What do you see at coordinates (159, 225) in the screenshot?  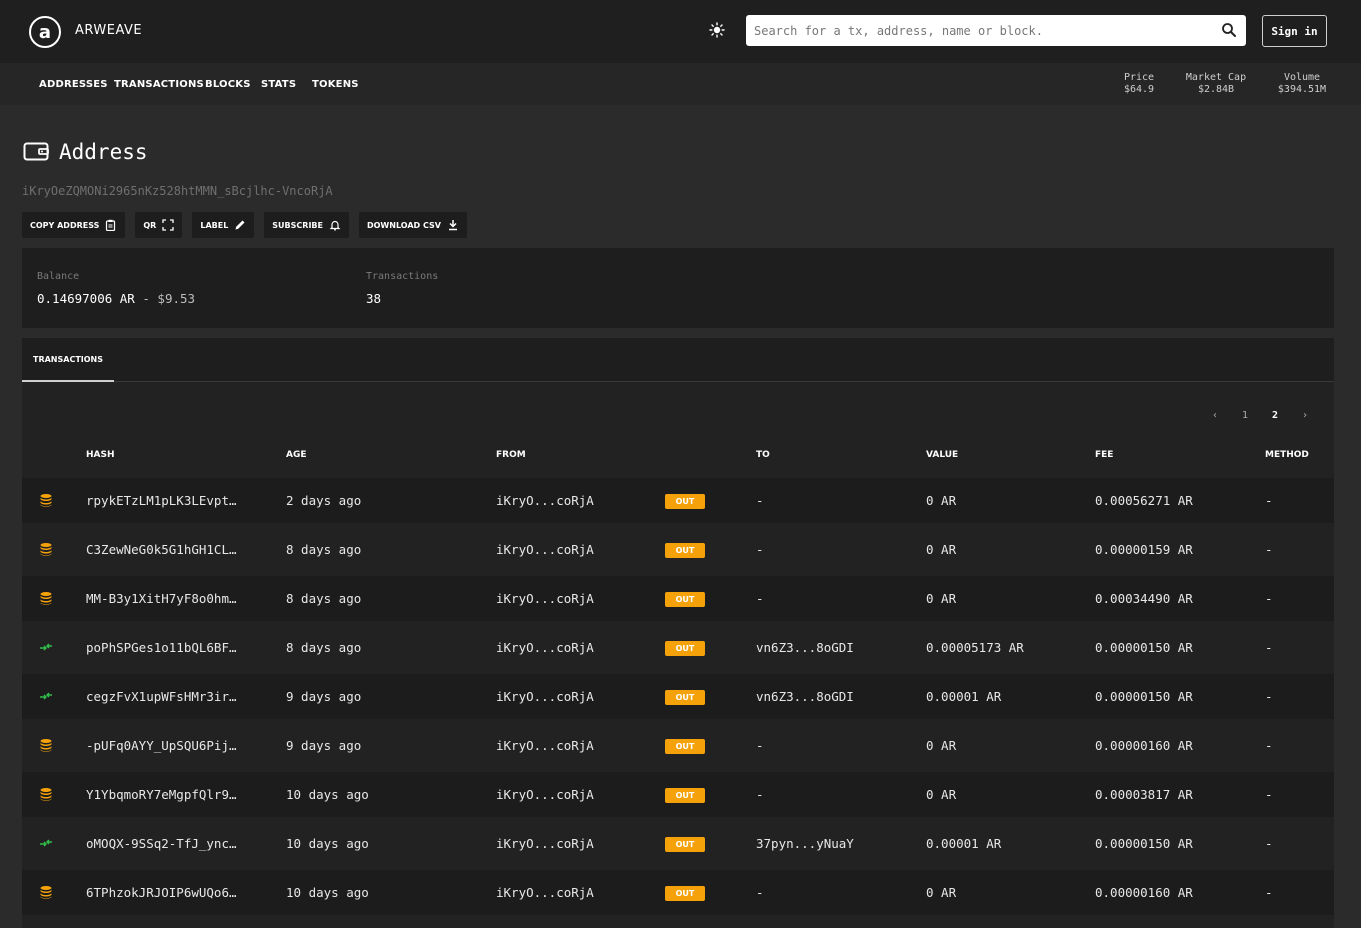 I see `qr-button: QR` at bounding box center [159, 225].